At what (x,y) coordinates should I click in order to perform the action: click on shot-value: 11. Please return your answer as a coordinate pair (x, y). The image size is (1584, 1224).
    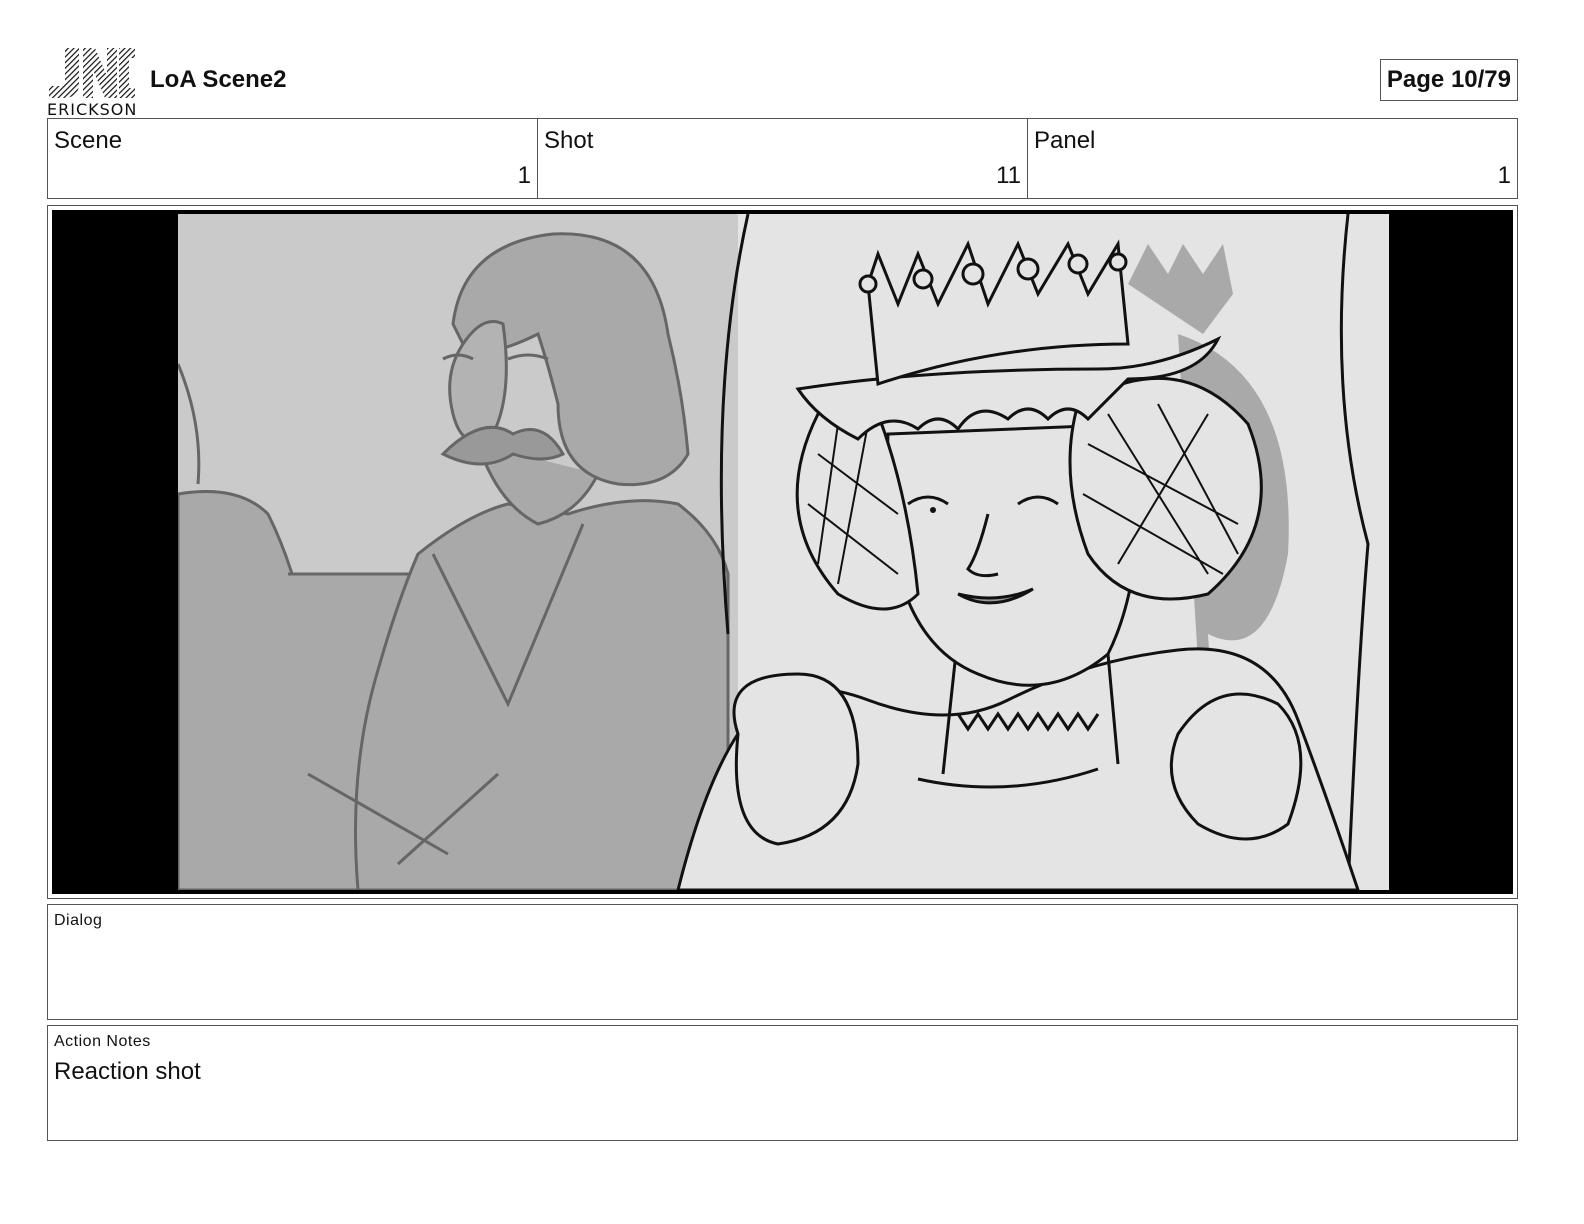
    Looking at the image, I should click on (1008, 175).